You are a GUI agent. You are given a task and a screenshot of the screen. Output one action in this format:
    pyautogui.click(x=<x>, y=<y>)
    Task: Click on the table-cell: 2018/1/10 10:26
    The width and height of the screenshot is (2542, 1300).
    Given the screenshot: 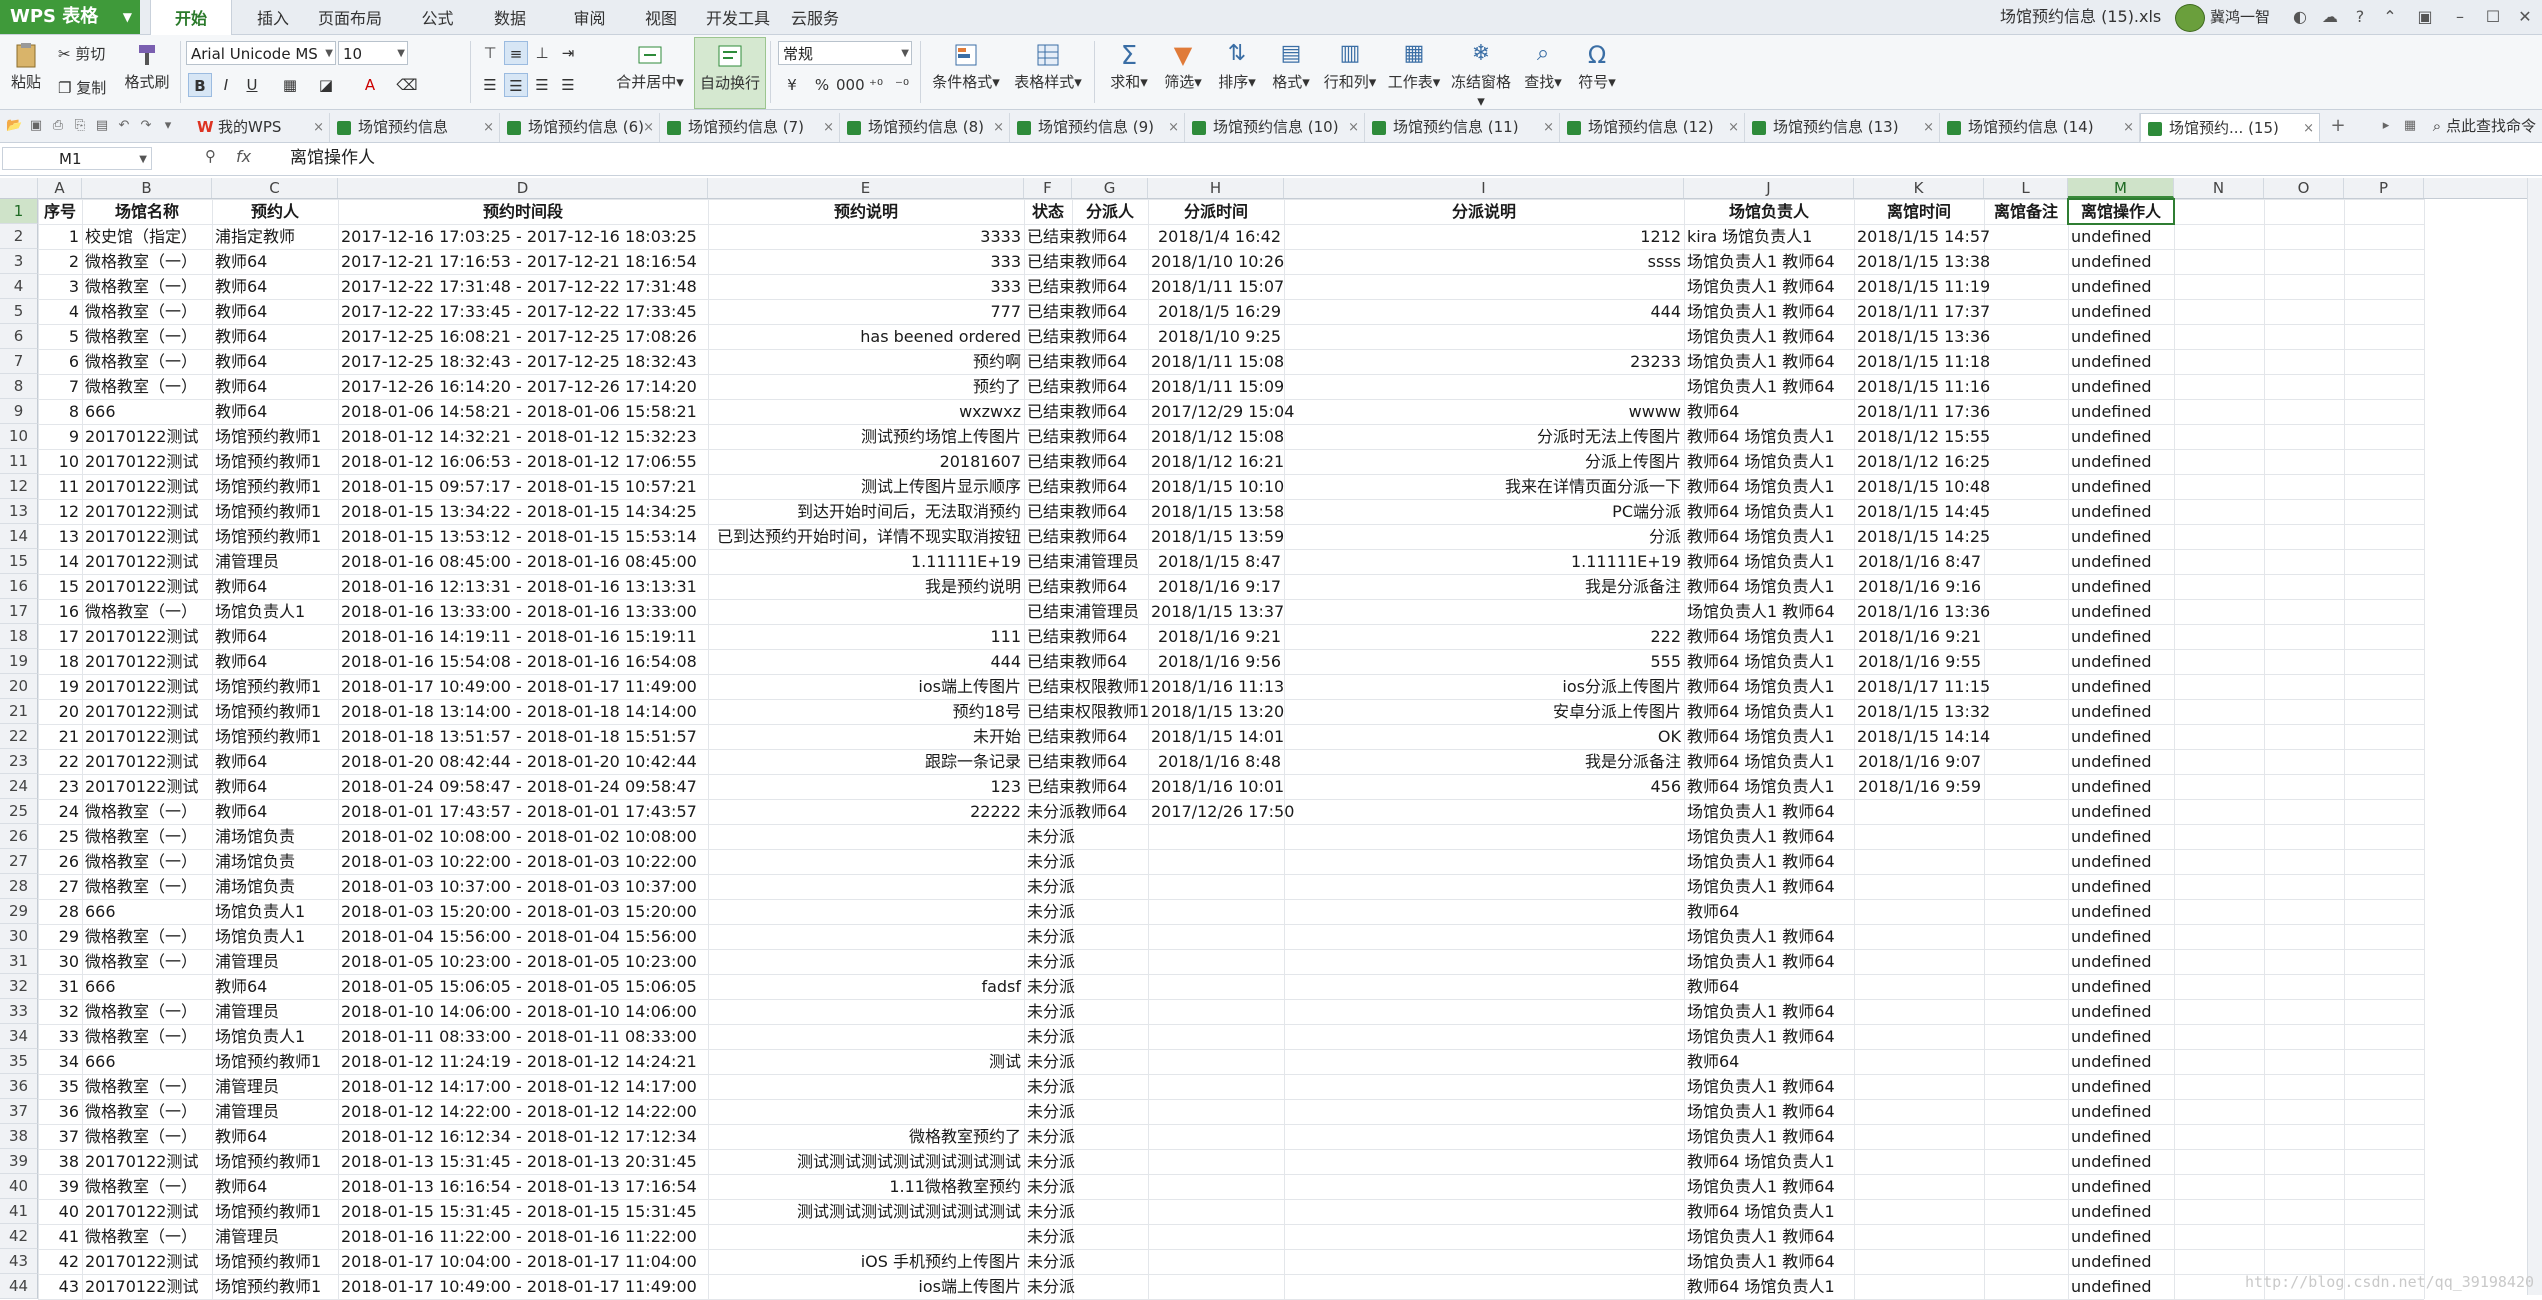 What is the action you would take?
    pyautogui.click(x=1216, y=261)
    